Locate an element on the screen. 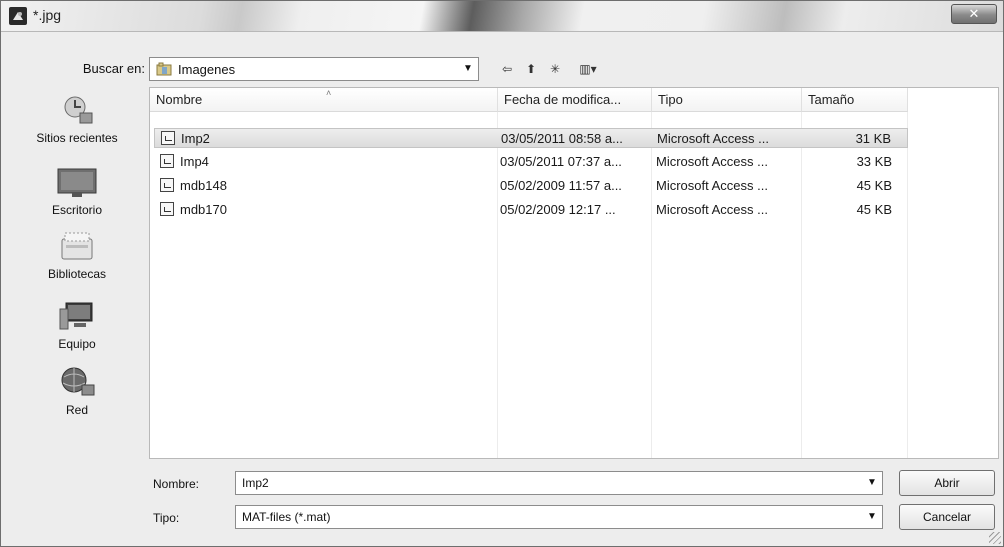  place-recent: Sitios recientes is located at coordinates (77, 119).